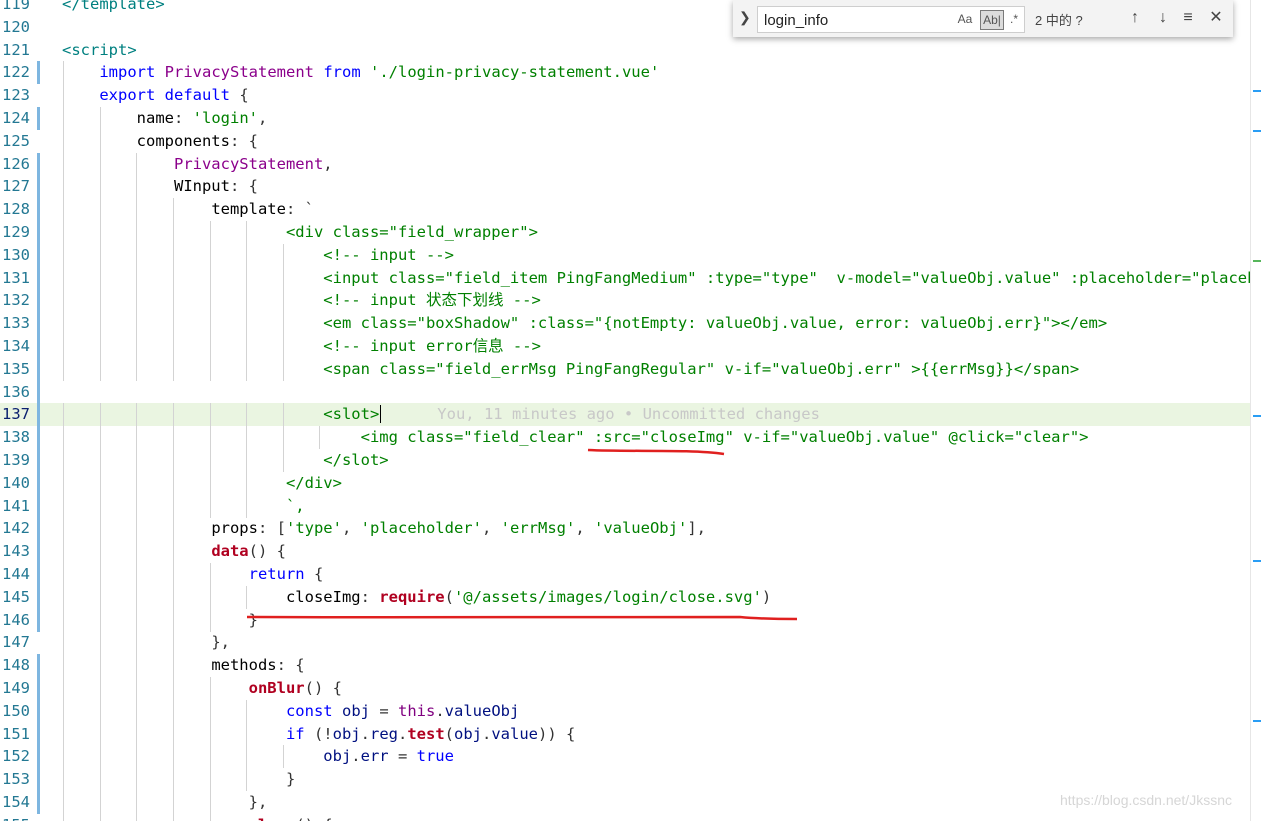  What do you see at coordinates (656, 452) in the screenshot?
I see `red-underline-src` at bounding box center [656, 452].